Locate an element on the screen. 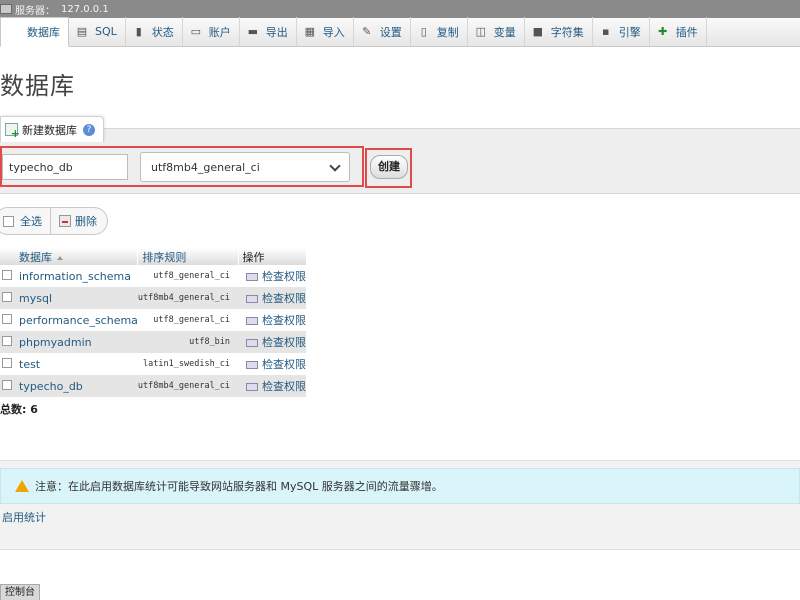 The height and width of the screenshot is (600, 800). collation-cell: utf8_bin is located at coordinates (188, 342).